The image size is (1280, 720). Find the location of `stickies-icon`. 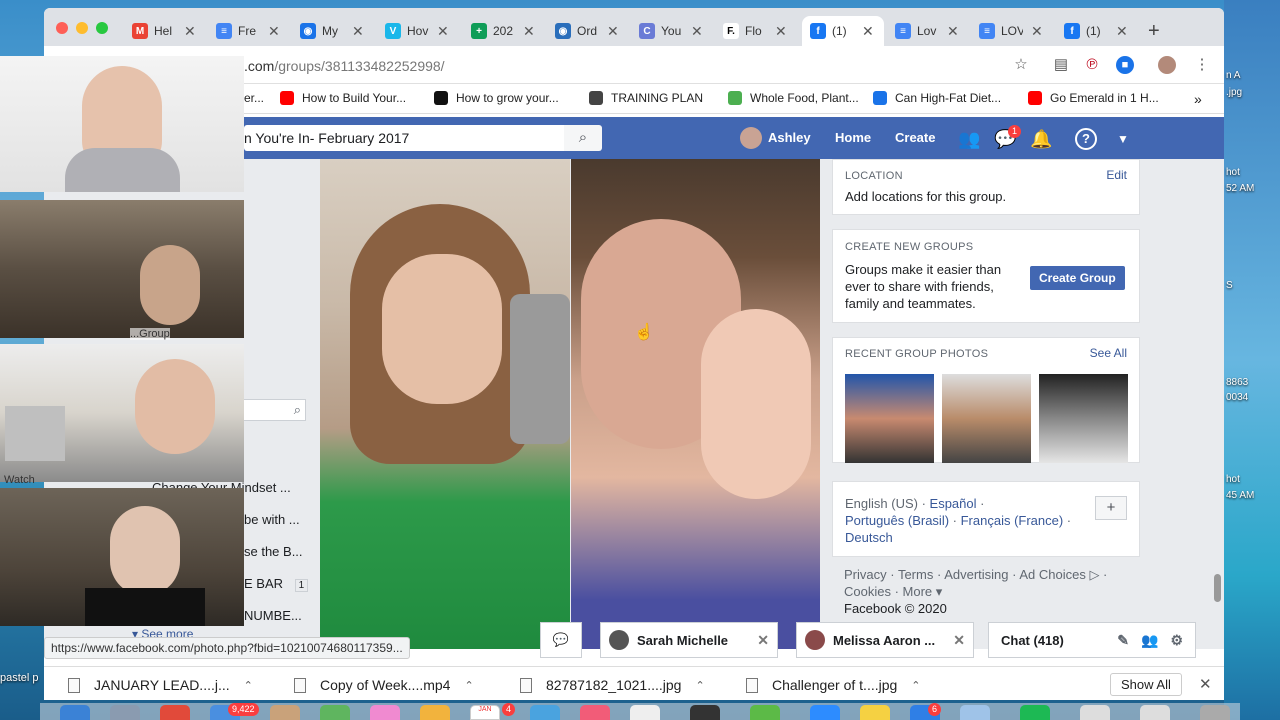

stickies-icon is located at coordinates (875, 712).